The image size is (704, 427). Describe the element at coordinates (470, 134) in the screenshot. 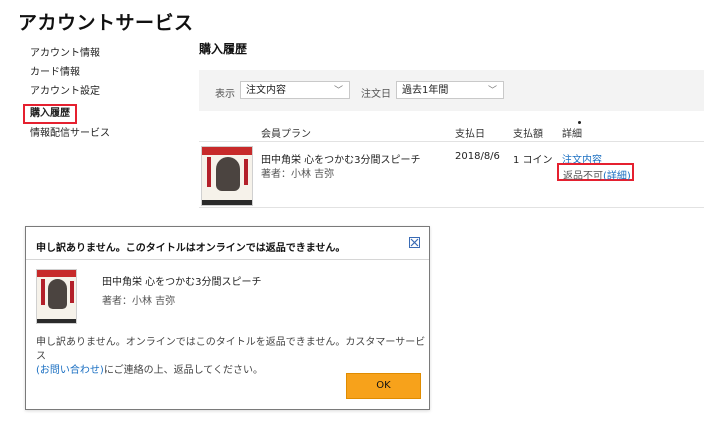

I see `header-date: 支払日` at that location.